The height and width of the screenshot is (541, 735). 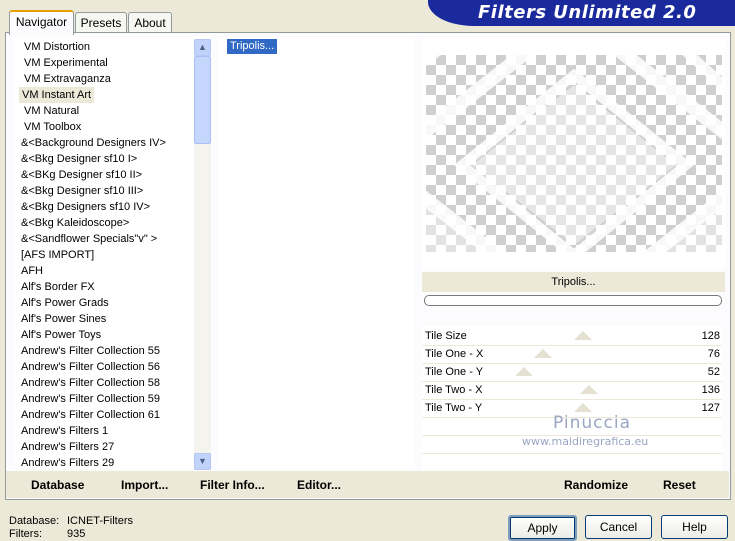 What do you see at coordinates (67, 462) in the screenshot?
I see `category-item: Andrew's Filters 29` at bounding box center [67, 462].